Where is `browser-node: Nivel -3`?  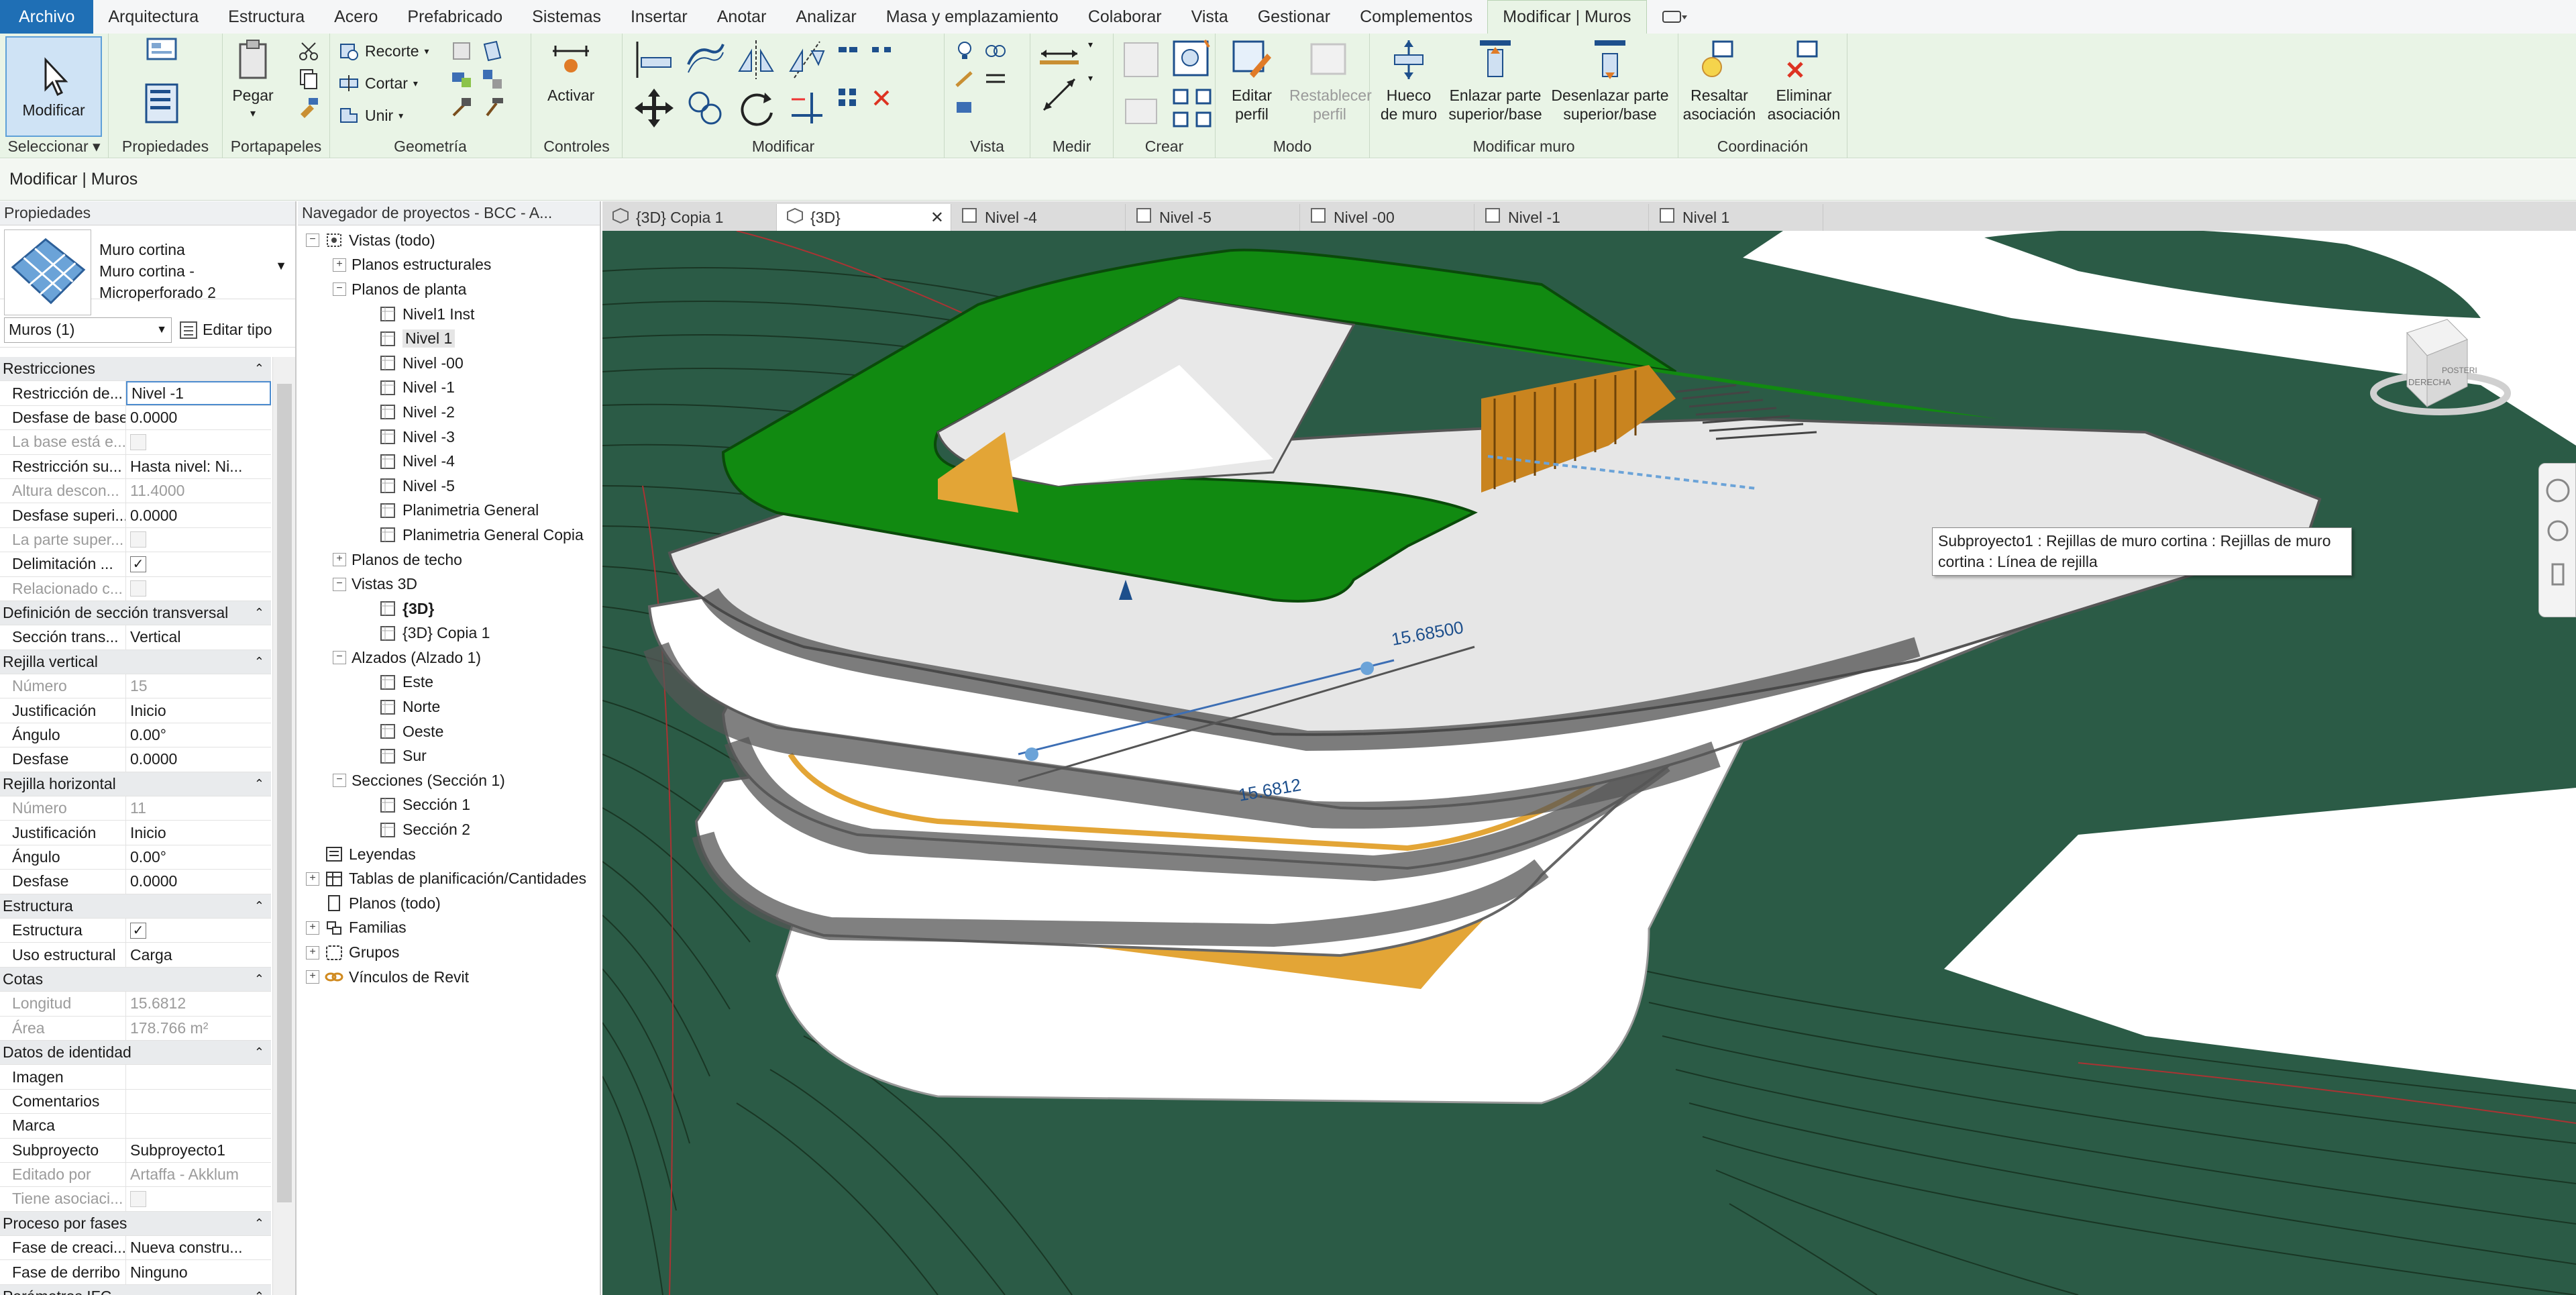 browser-node: Nivel -3 is located at coordinates (446, 437).